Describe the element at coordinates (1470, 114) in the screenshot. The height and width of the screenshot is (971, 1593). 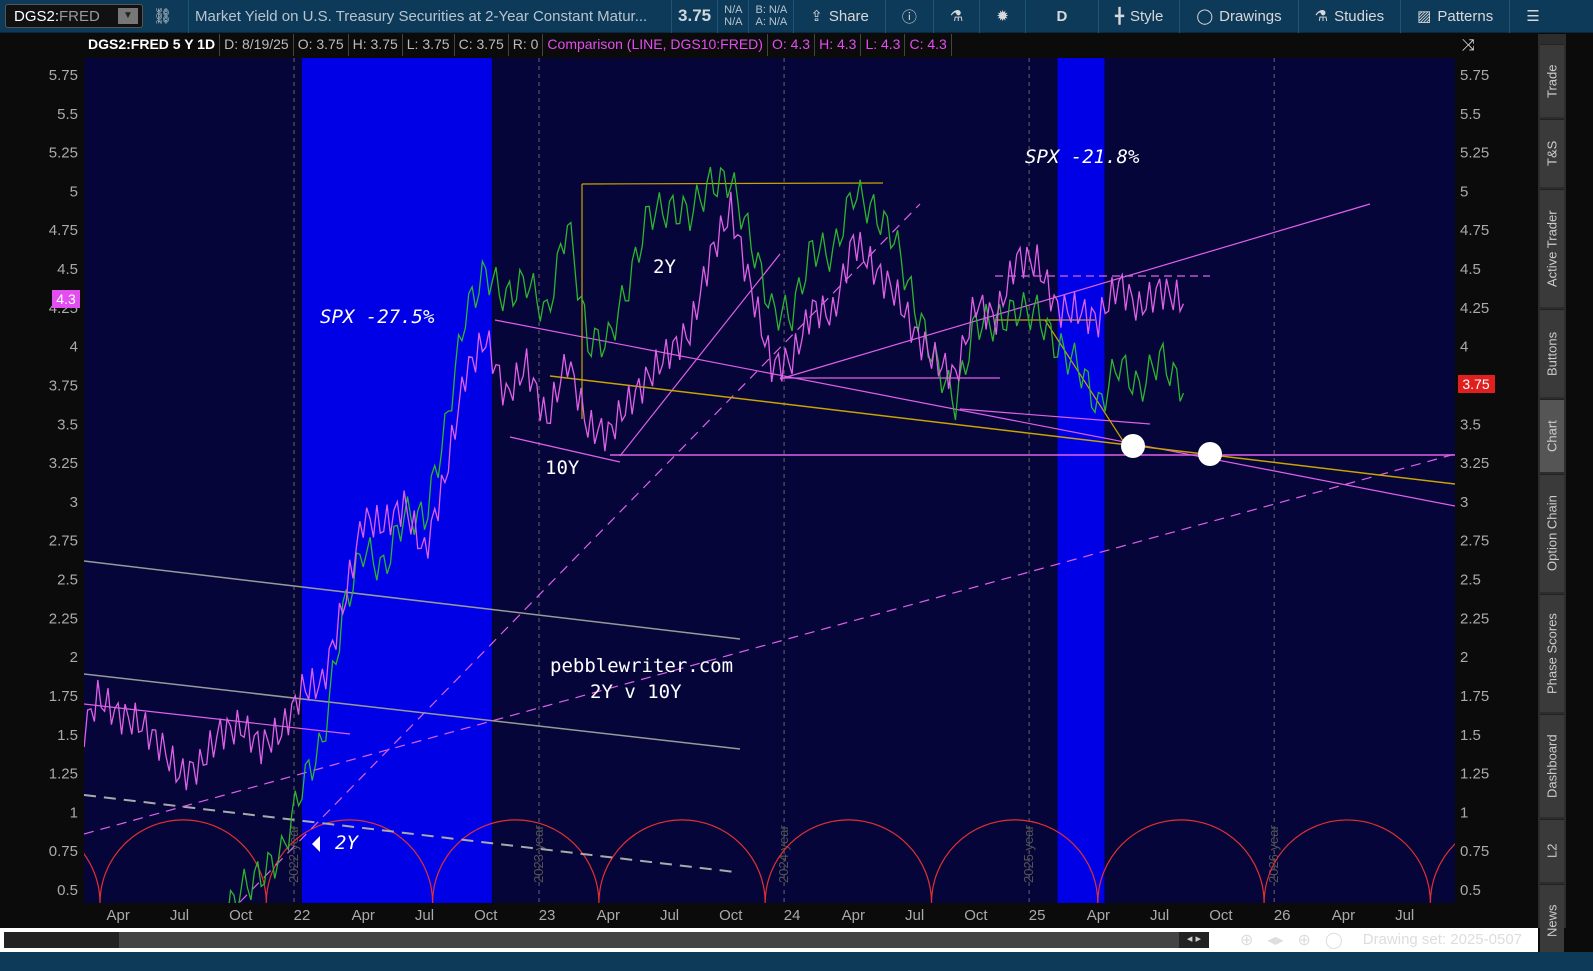
I see `y-tick-right: 5.5` at that location.